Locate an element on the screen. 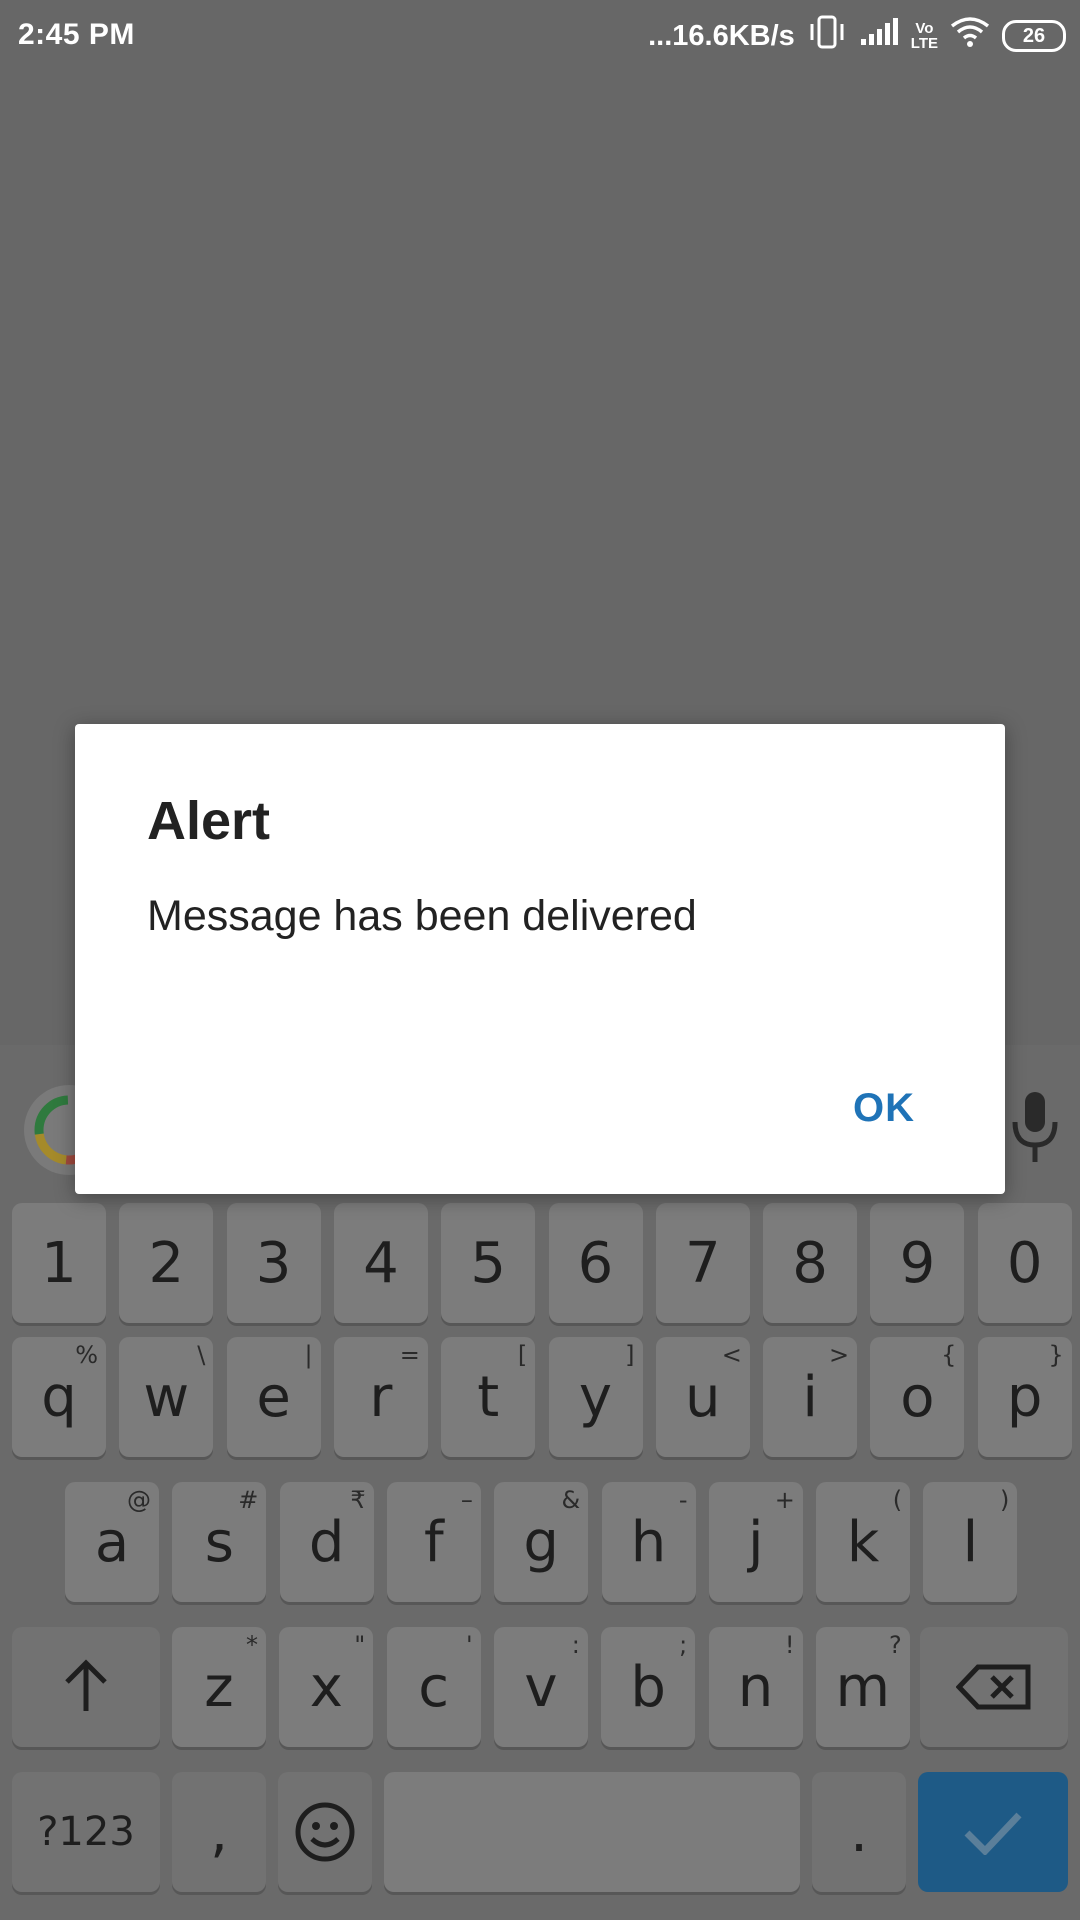 This screenshot has height=1920, width=1080. key-hint: < is located at coordinates (731, 1355).